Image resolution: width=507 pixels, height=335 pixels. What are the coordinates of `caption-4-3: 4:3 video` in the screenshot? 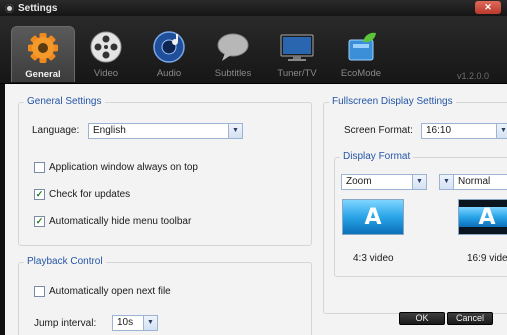 It's located at (373, 258).